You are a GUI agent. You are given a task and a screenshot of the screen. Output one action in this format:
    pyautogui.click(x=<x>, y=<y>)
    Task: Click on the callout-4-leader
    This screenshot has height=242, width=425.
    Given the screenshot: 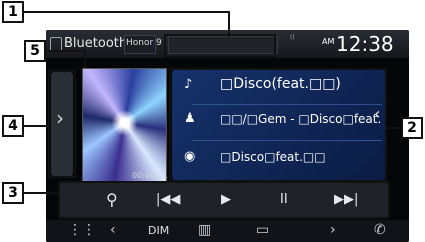 What is the action you would take?
    pyautogui.click(x=37, y=126)
    